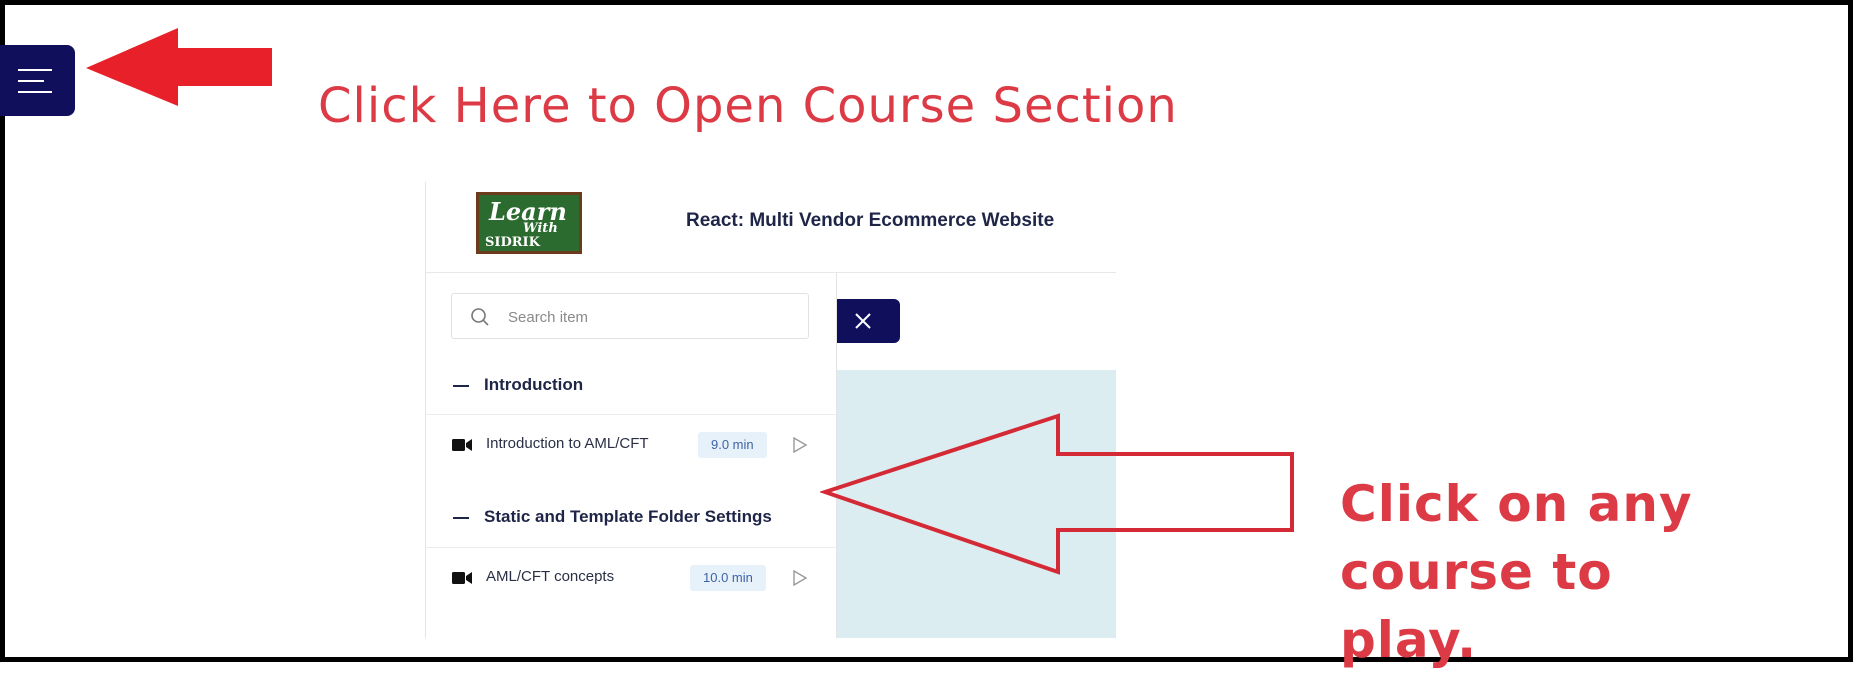  I want to click on close-icon, so click(863, 321).